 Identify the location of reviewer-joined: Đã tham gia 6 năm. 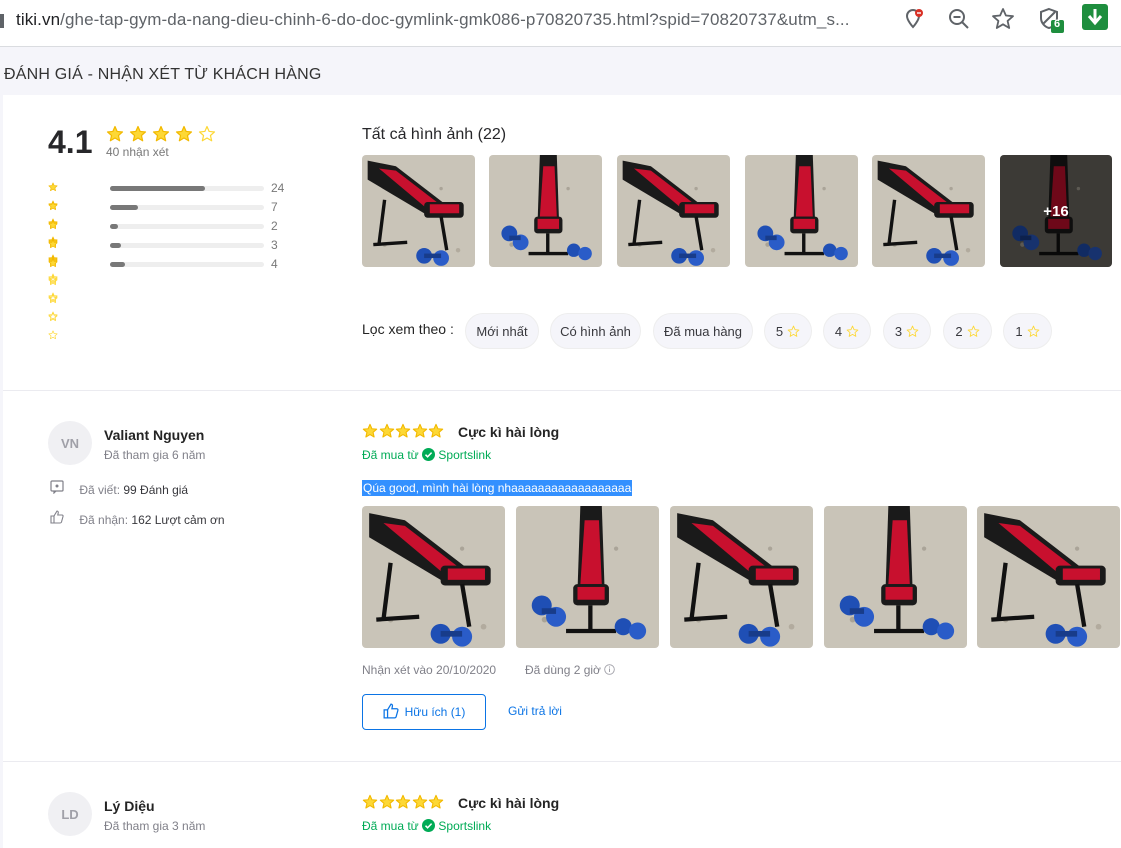
(155, 455).